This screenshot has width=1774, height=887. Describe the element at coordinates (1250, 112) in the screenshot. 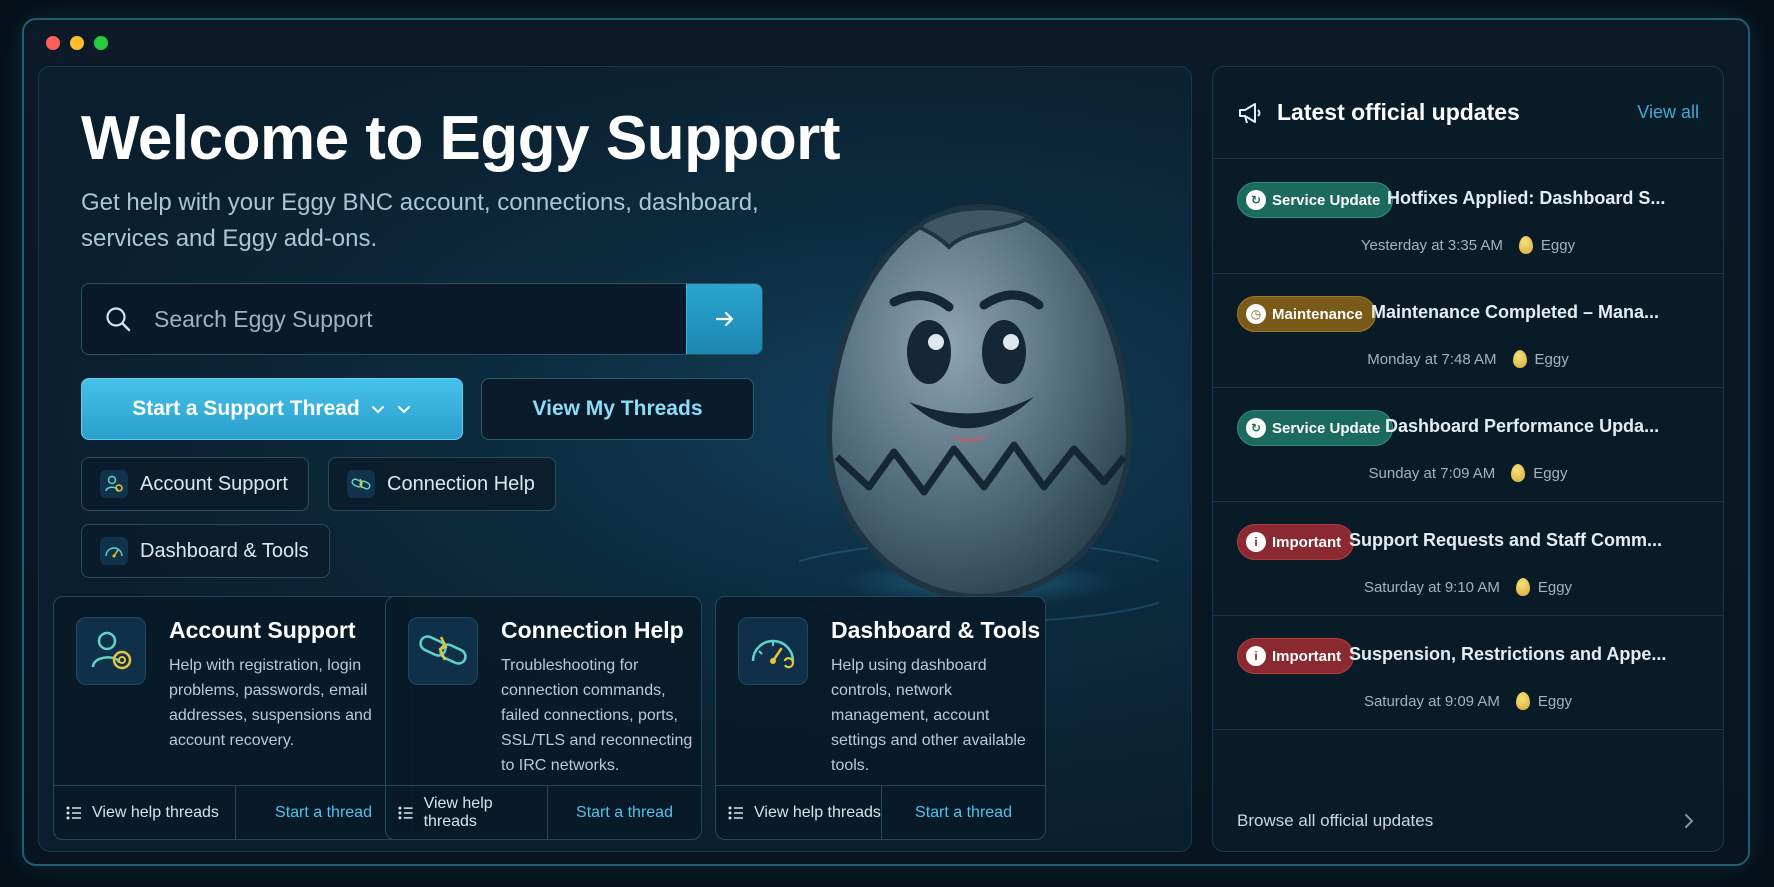

I see `megaphone-icon` at that location.